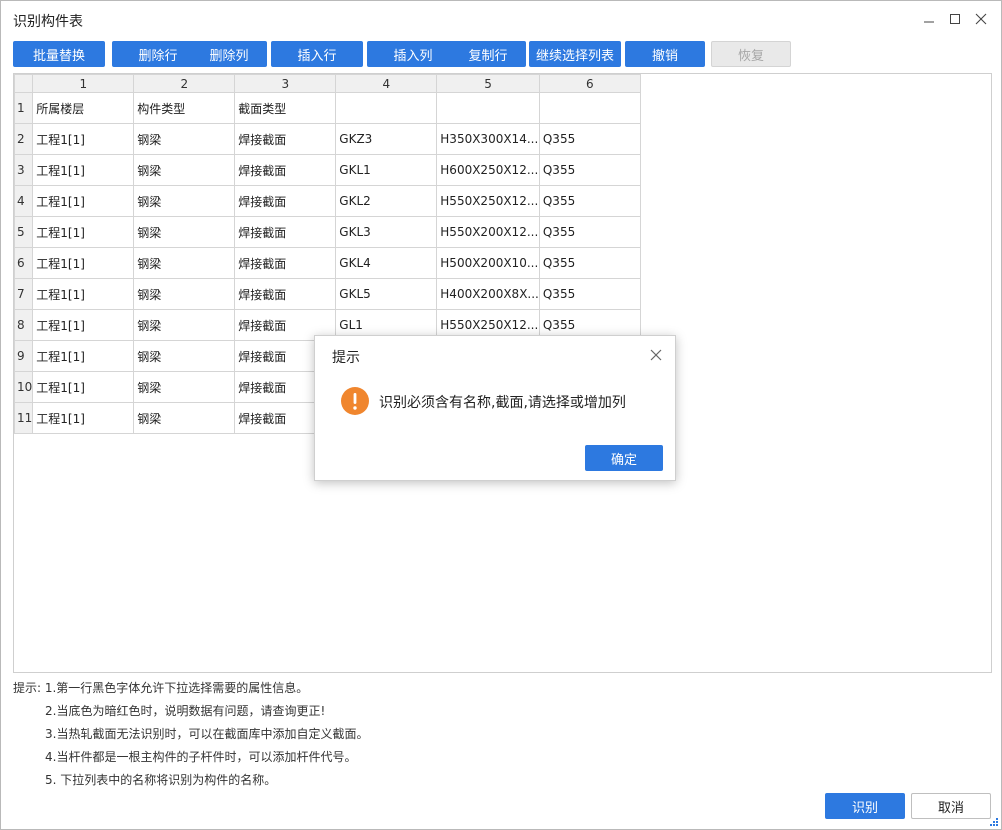 Image resolution: width=1002 pixels, height=830 pixels. What do you see at coordinates (24, 108) in the screenshot?
I see `row-number: 1` at bounding box center [24, 108].